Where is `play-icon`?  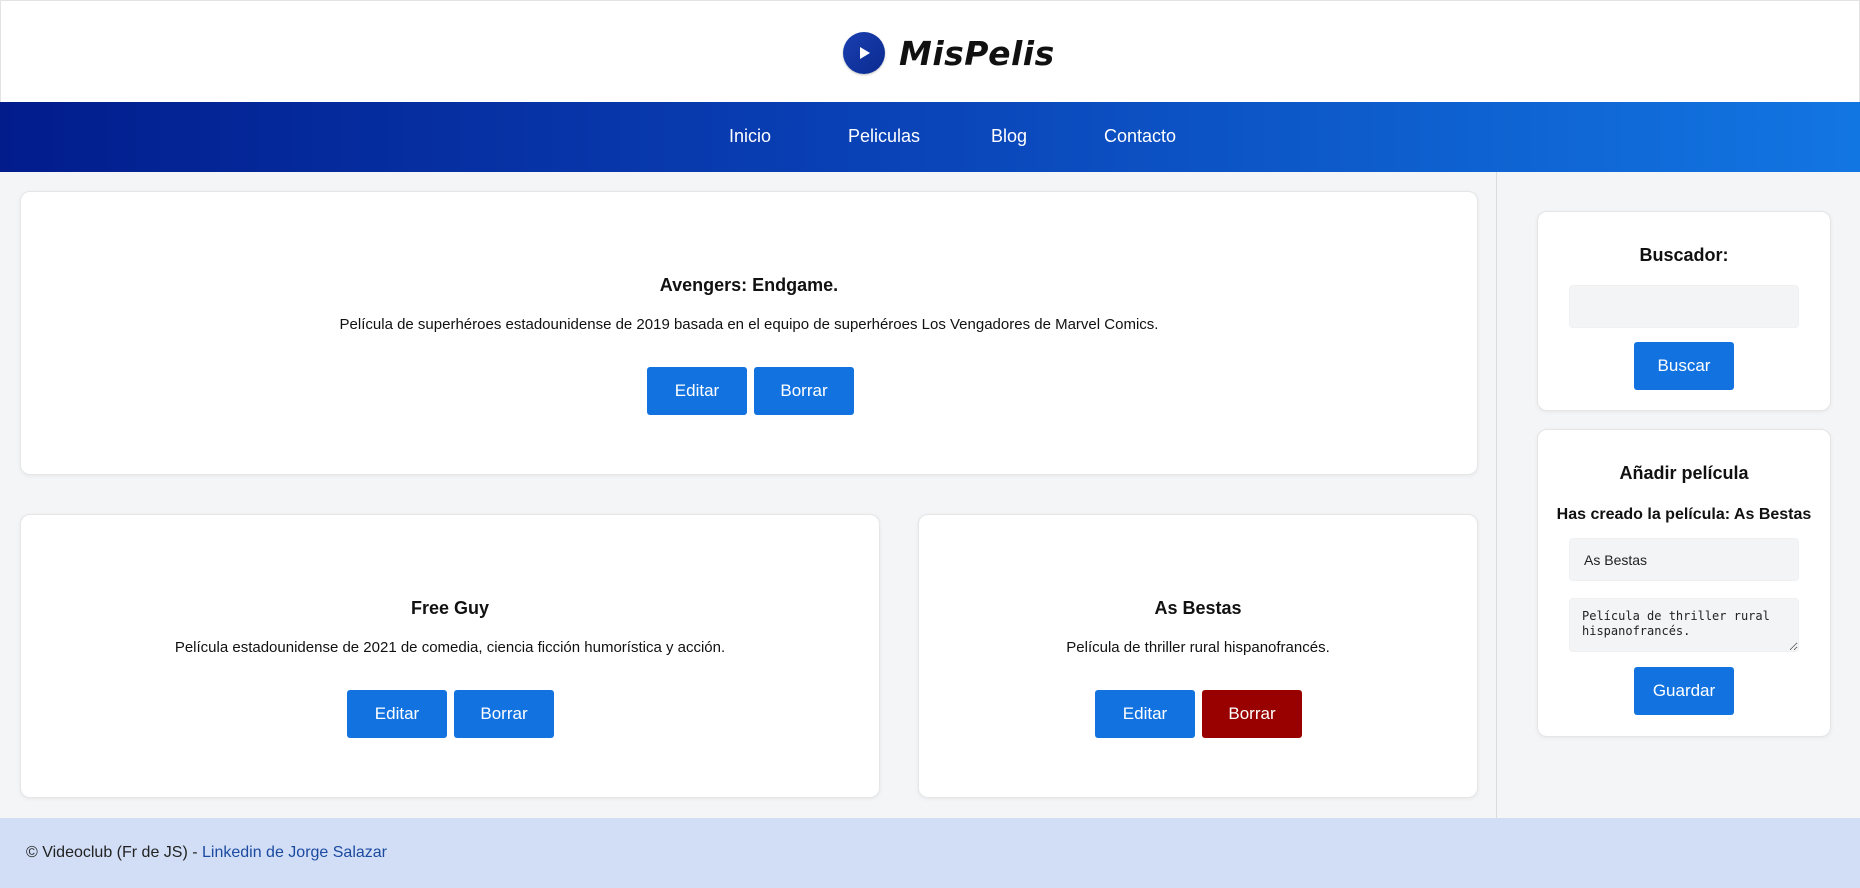 play-icon is located at coordinates (864, 53).